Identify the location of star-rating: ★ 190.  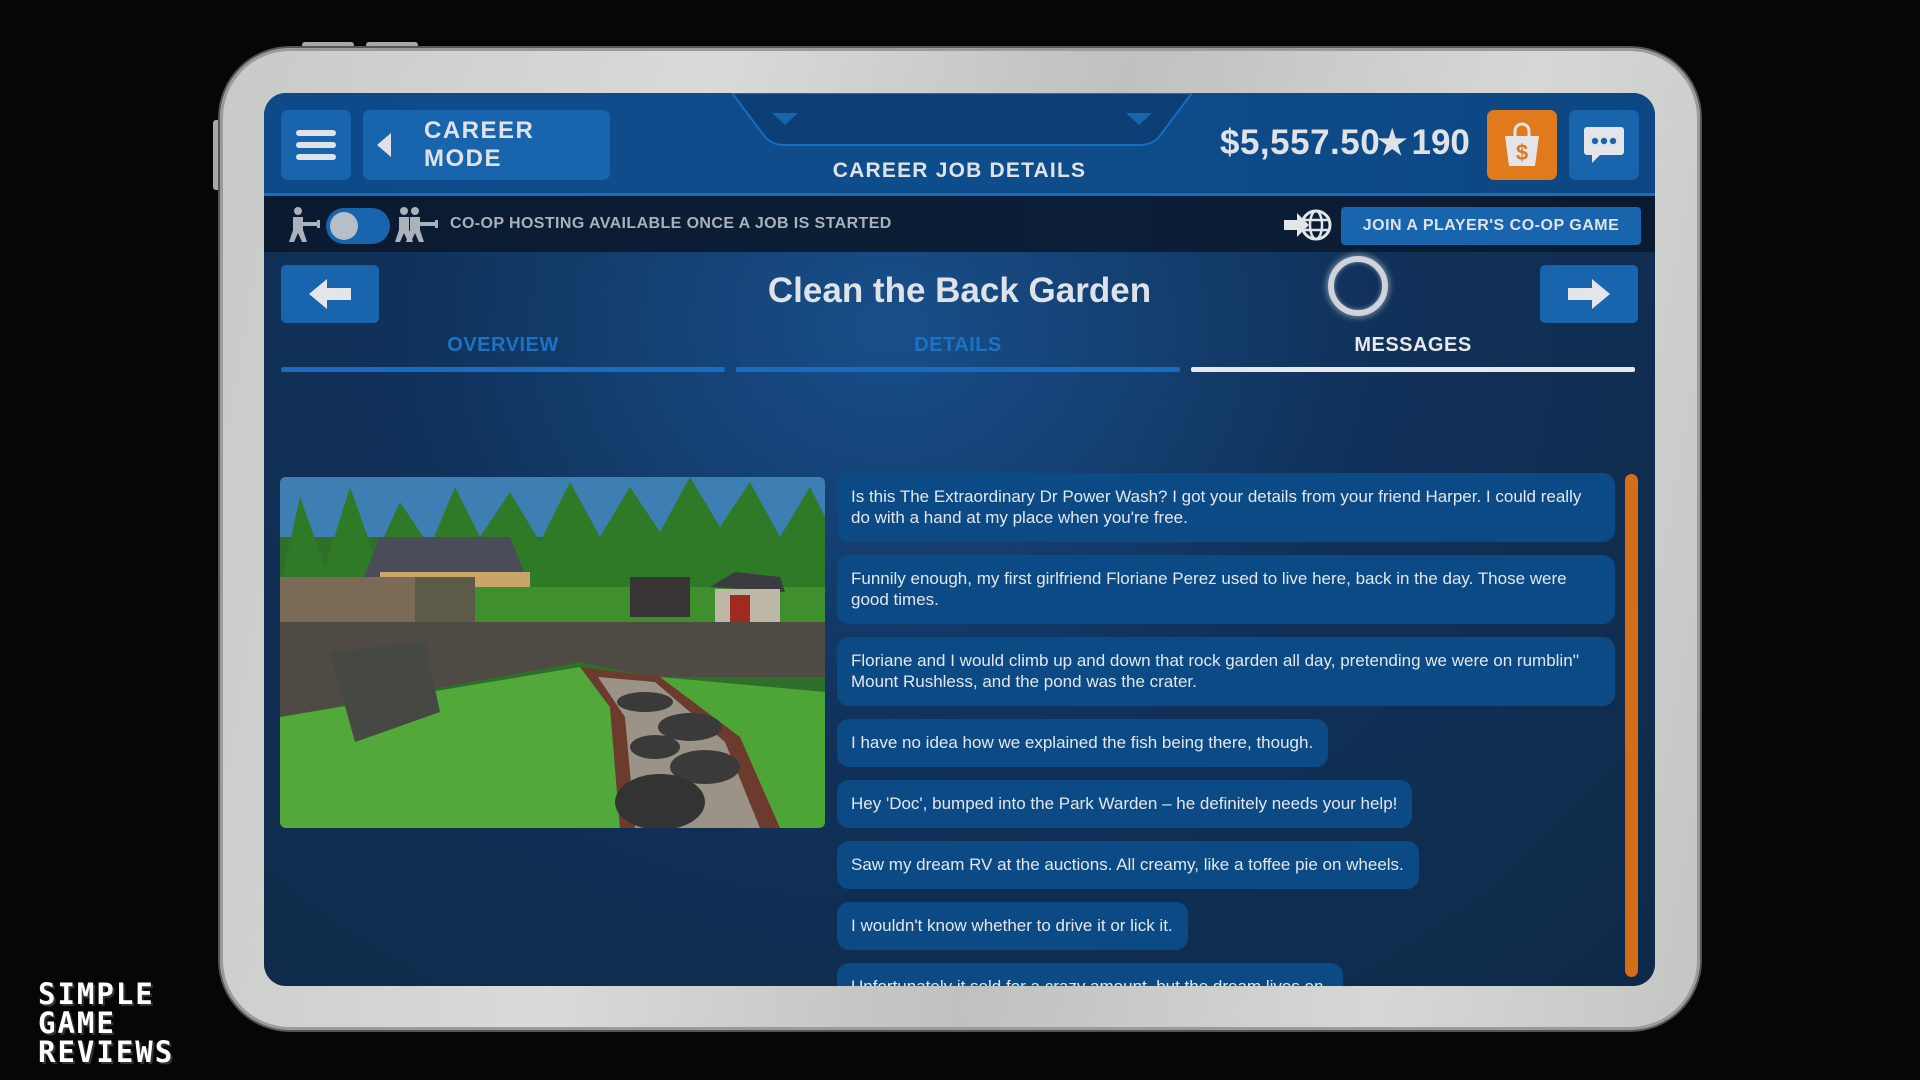
(1423, 143).